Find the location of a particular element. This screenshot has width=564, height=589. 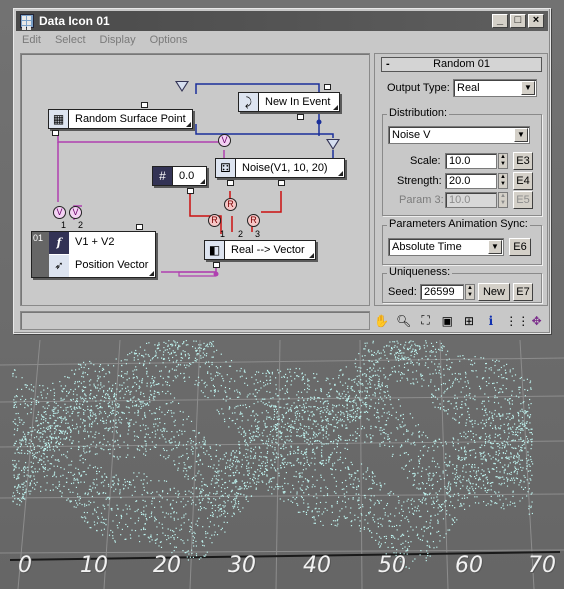

node-label: Random Surface Point is located at coordinates (130, 119).